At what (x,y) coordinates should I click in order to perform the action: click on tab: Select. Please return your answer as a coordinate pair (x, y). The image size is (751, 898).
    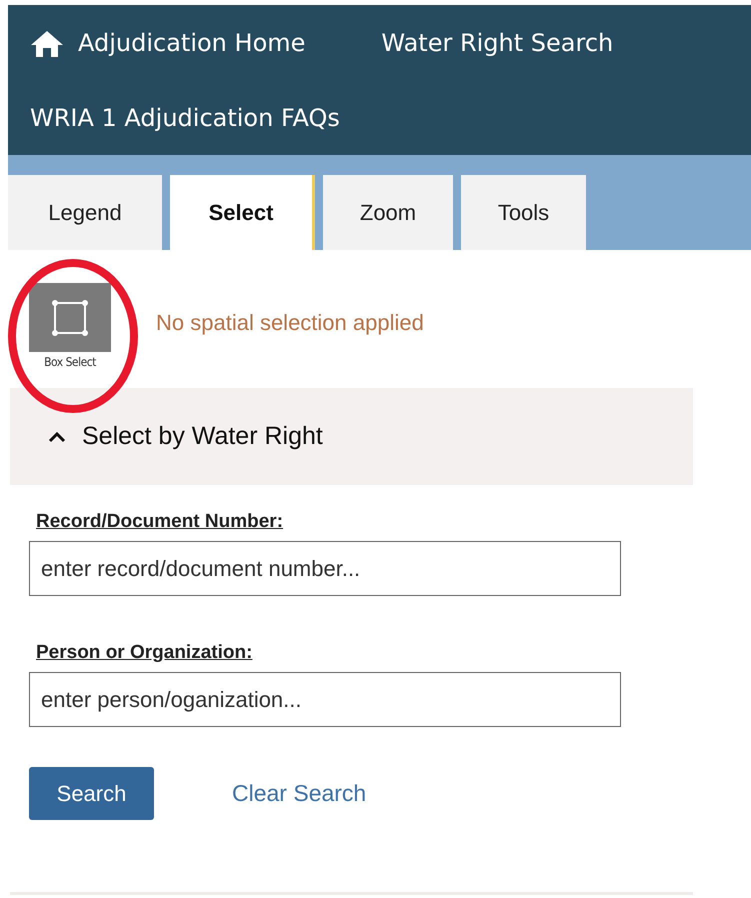
    Looking at the image, I should click on (242, 212).